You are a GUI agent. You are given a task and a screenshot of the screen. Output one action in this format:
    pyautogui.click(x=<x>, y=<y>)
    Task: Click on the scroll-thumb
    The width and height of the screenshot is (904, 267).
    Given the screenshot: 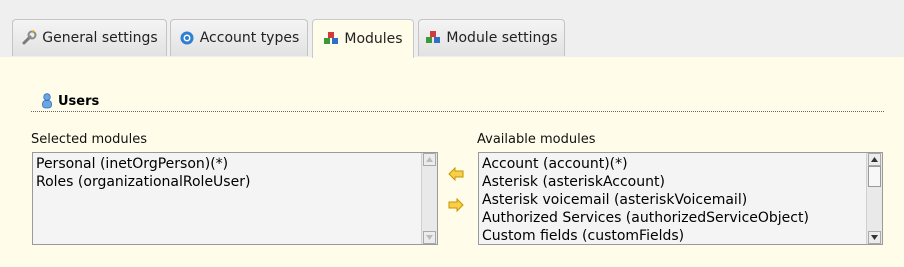 What is the action you would take?
    pyautogui.click(x=874, y=176)
    